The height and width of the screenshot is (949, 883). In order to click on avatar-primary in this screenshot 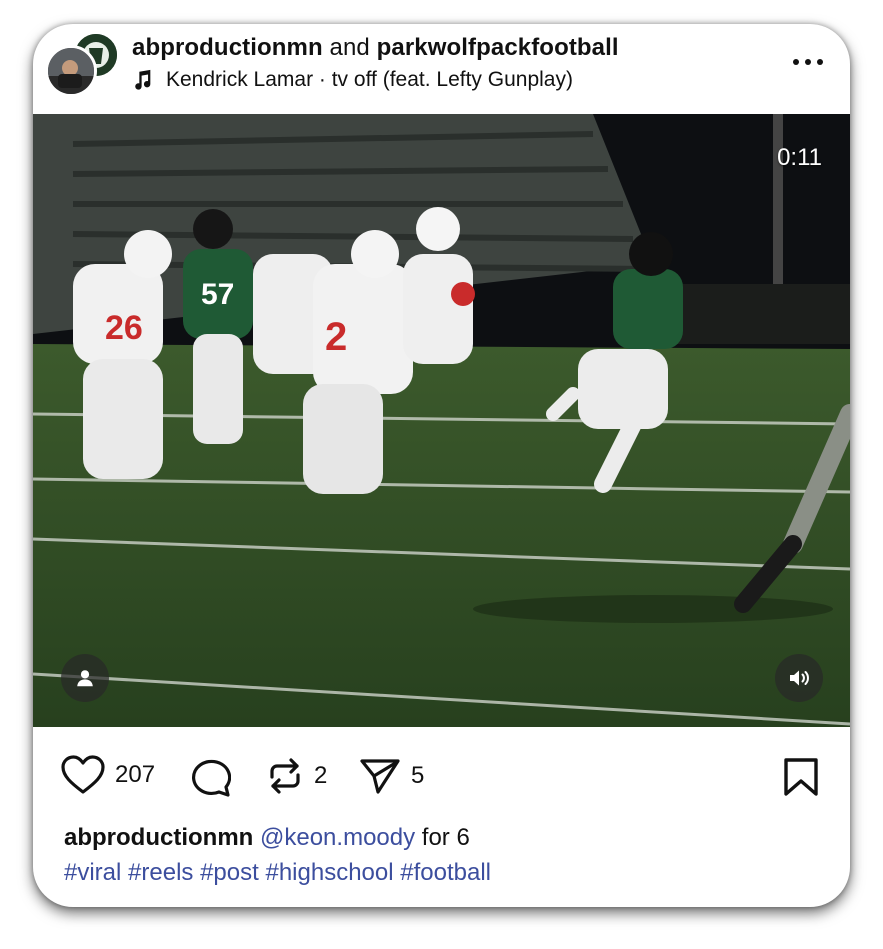, I will do `click(71, 71)`.